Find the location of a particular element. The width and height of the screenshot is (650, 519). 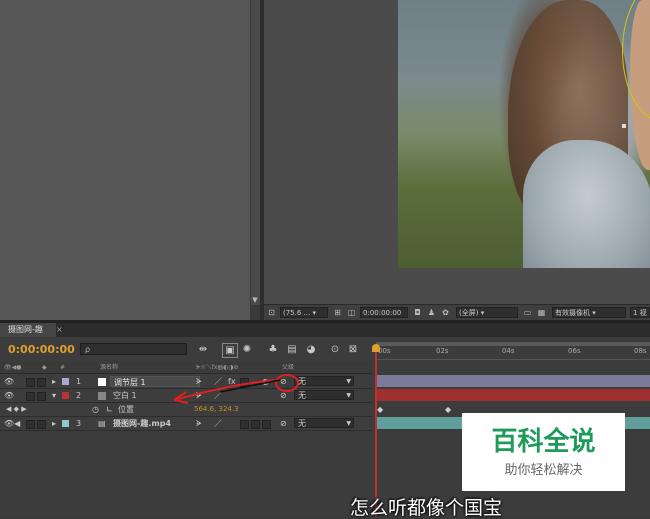

layer-name: 空白 1 is located at coordinates (125, 395).